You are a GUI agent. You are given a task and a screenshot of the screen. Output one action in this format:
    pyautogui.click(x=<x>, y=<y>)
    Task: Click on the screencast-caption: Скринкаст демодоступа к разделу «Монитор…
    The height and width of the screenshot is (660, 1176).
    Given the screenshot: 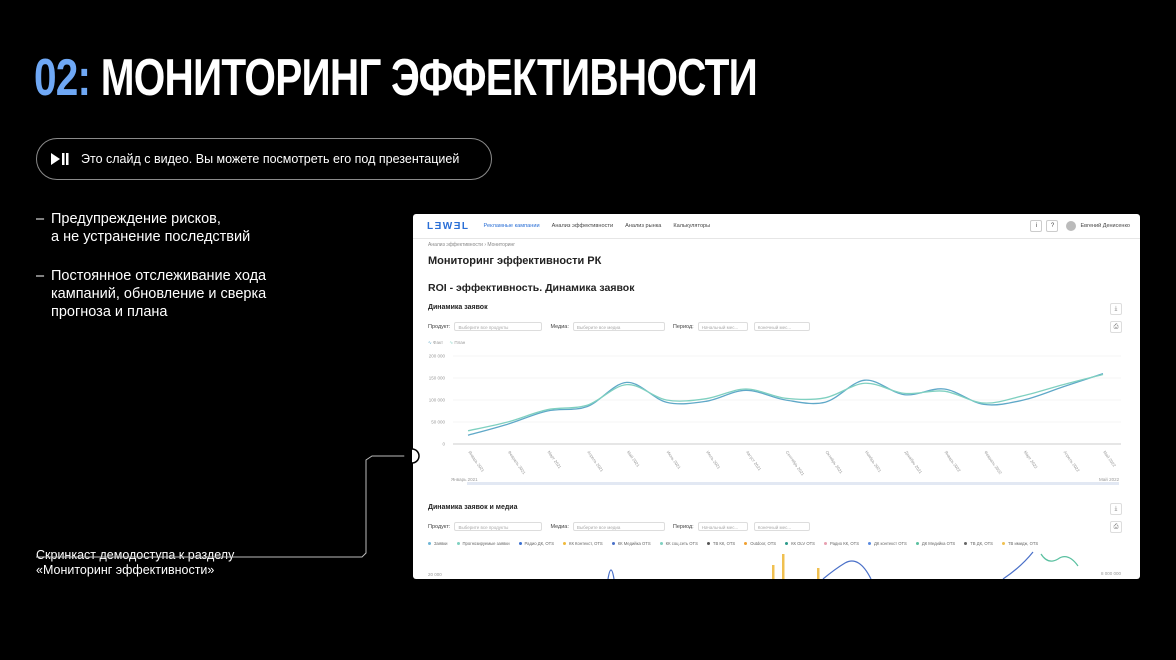 What is the action you would take?
    pyautogui.click(x=135, y=562)
    